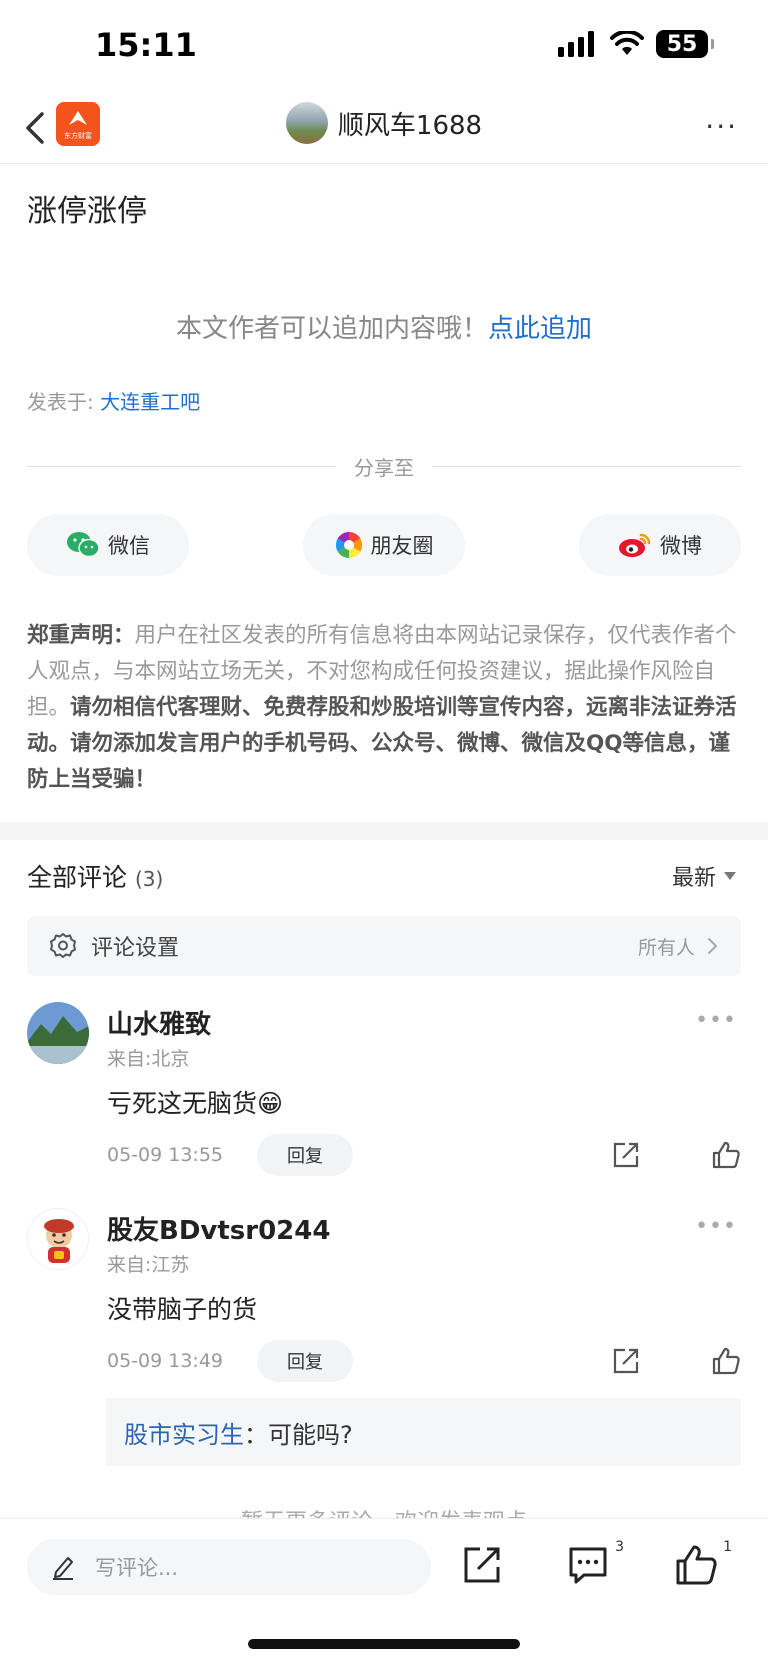 The height and width of the screenshot is (1662, 768). Describe the element at coordinates (423, 1432) in the screenshot. I see `sub-reply: 股市实习生 ： 可能吗?` at that location.